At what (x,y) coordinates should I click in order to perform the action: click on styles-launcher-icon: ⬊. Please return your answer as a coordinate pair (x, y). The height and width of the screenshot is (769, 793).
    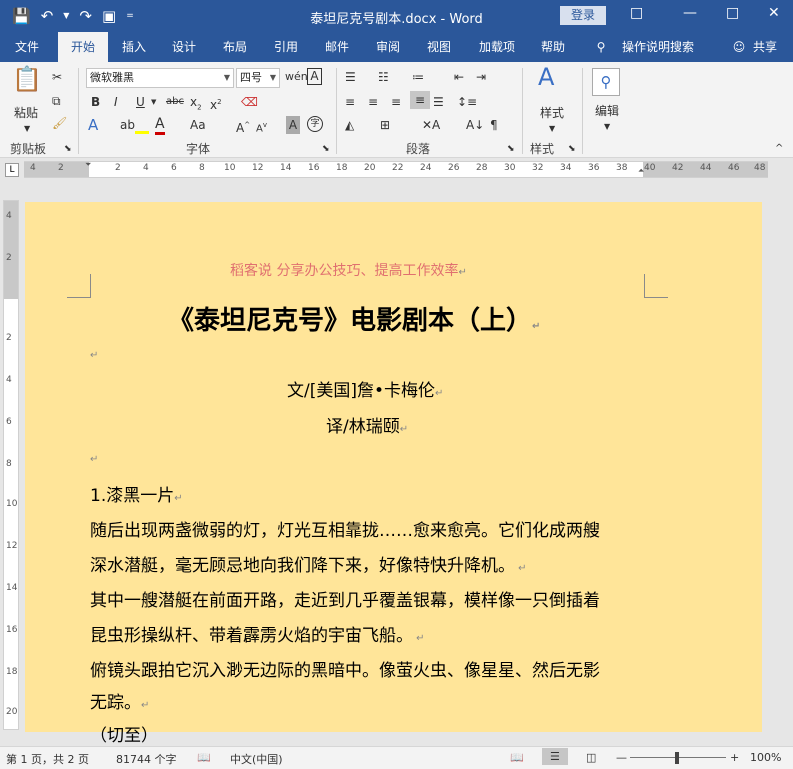
    Looking at the image, I should click on (572, 149).